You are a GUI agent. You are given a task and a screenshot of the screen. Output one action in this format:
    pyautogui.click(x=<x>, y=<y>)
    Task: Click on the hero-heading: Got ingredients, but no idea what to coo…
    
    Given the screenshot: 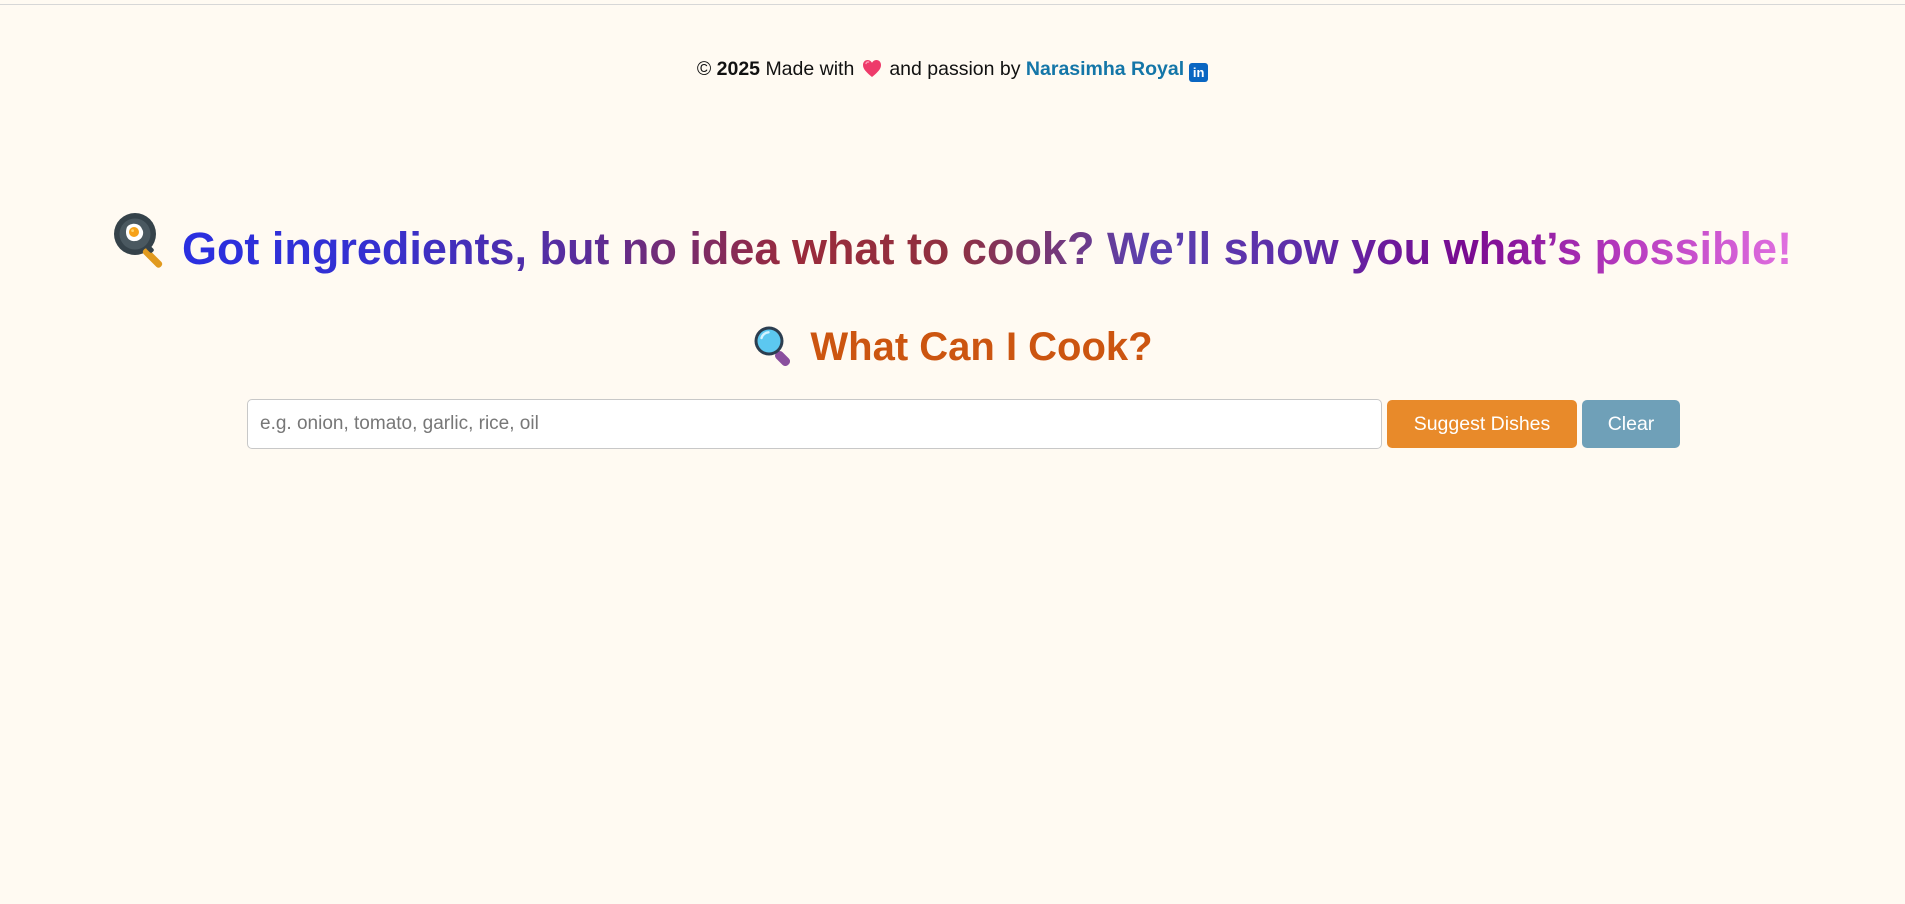 What is the action you would take?
    pyautogui.click(x=952, y=246)
    